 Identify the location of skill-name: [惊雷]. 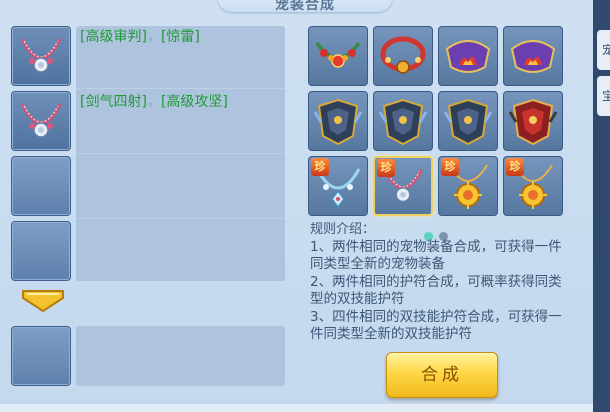
(180, 37).